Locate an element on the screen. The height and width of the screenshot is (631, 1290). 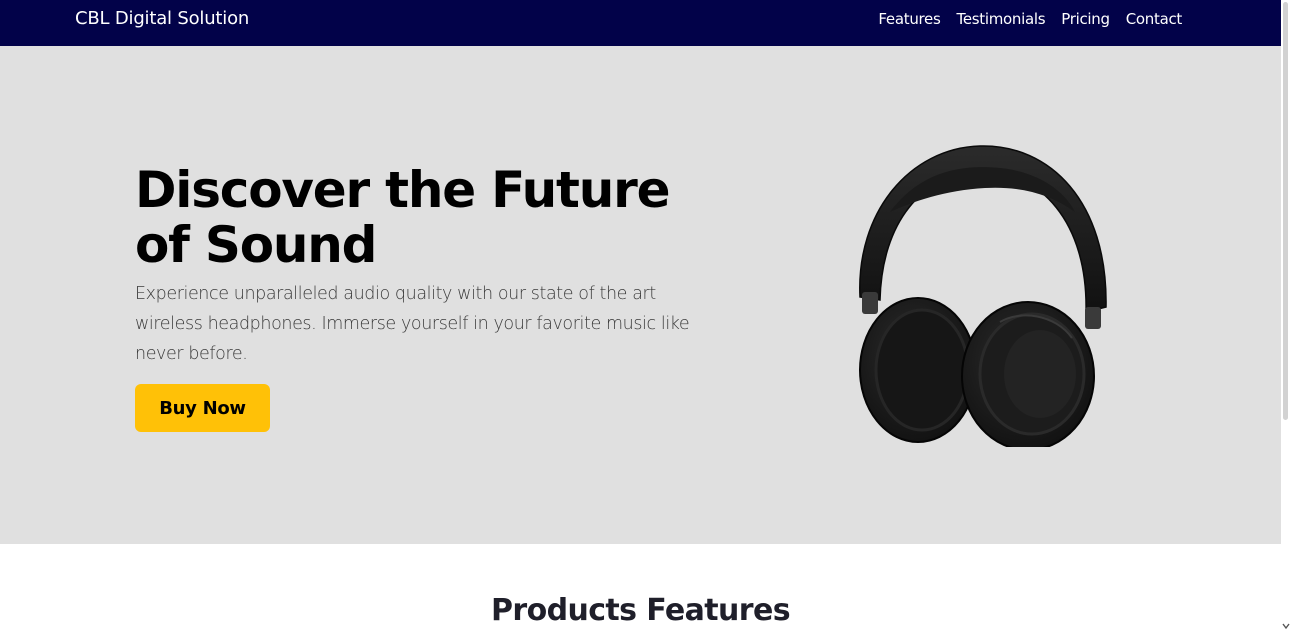
nav-links: Features Testimonials Pricing Contact is located at coordinates (1030, 19).